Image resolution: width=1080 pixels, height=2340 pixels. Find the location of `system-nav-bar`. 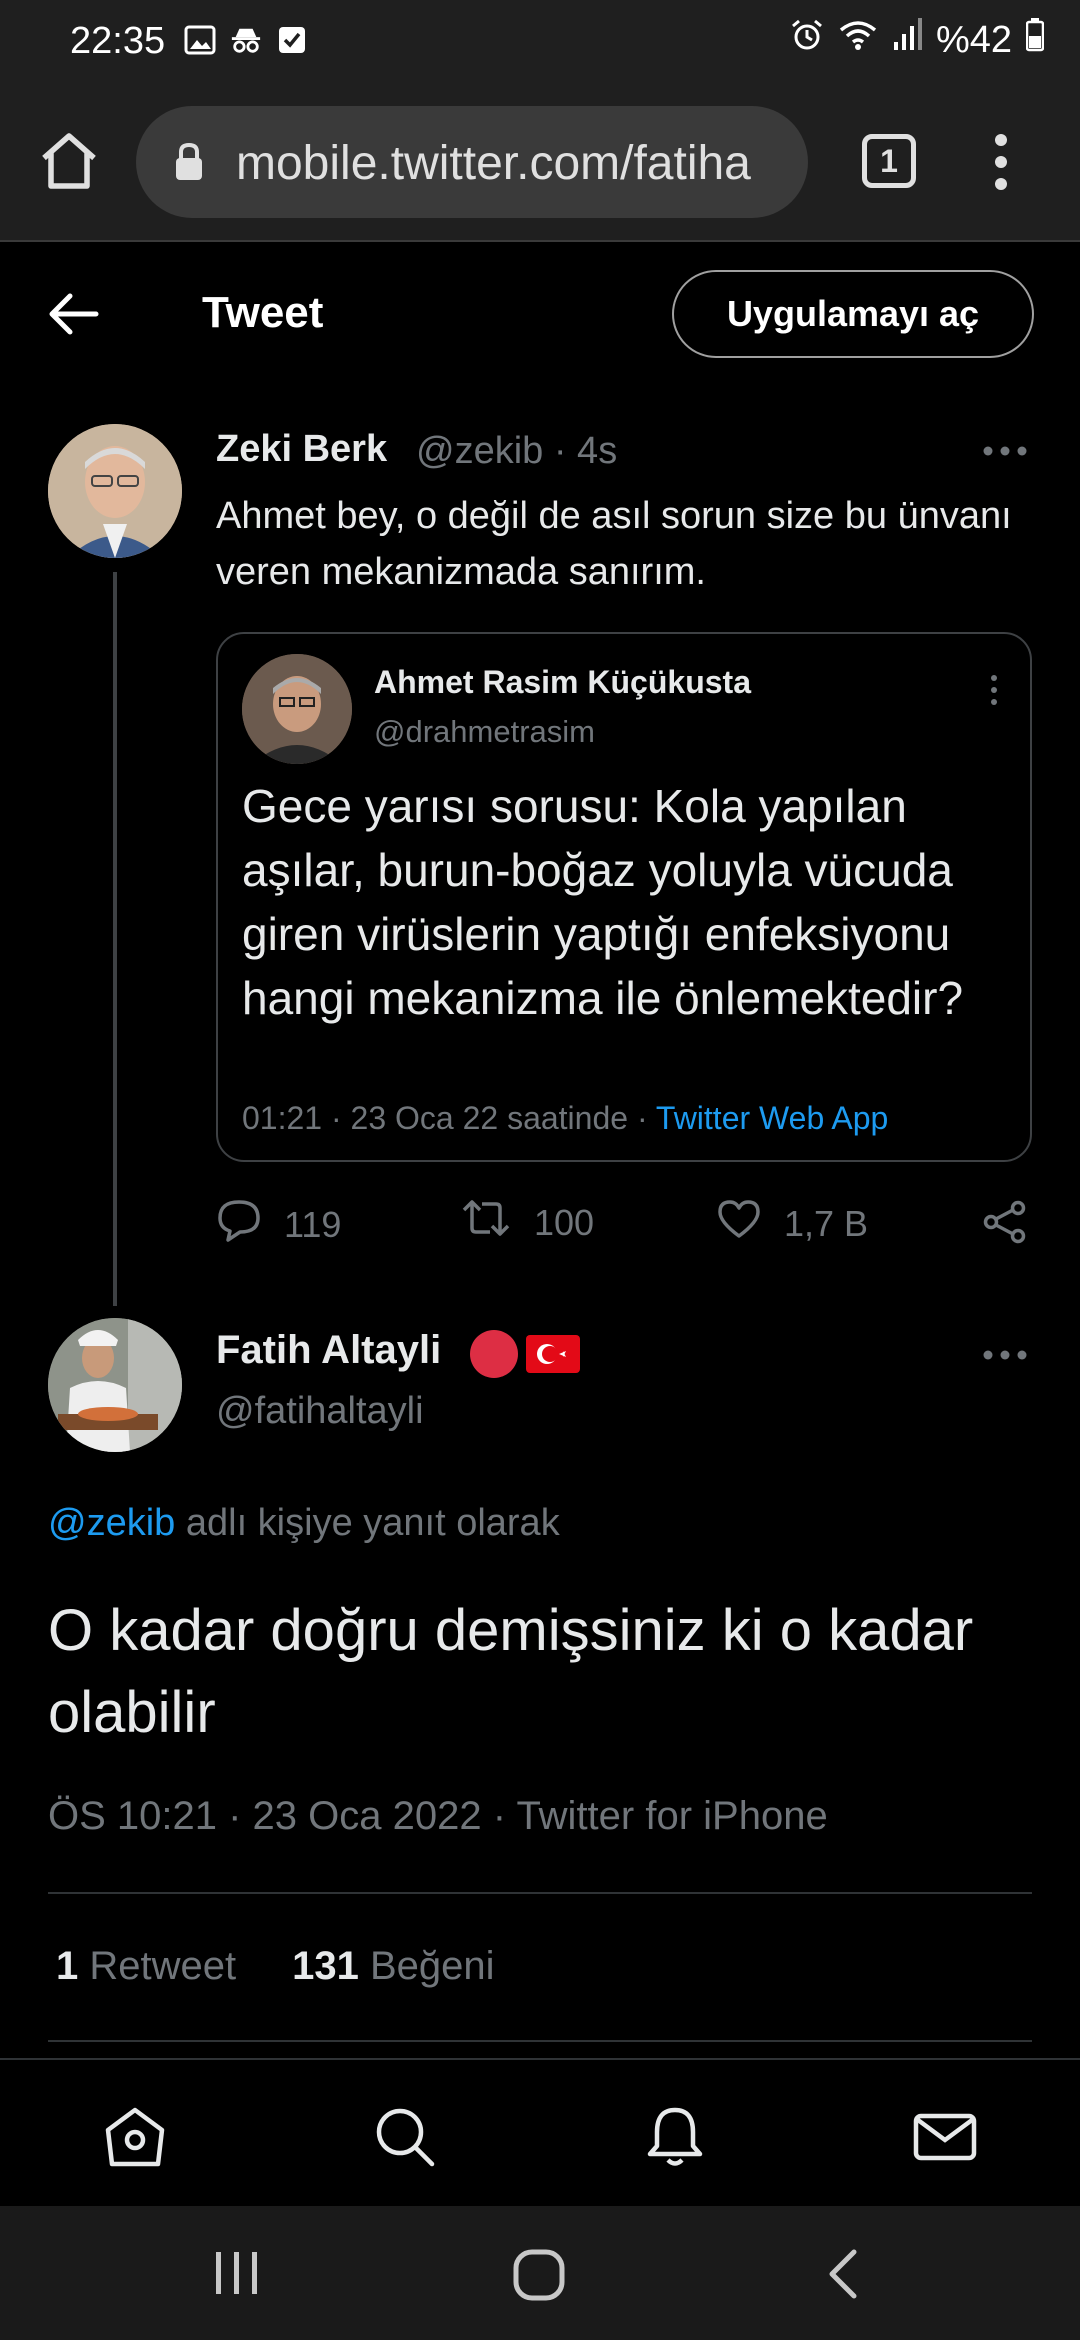

system-nav-bar is located at coordinates (540, 2273).